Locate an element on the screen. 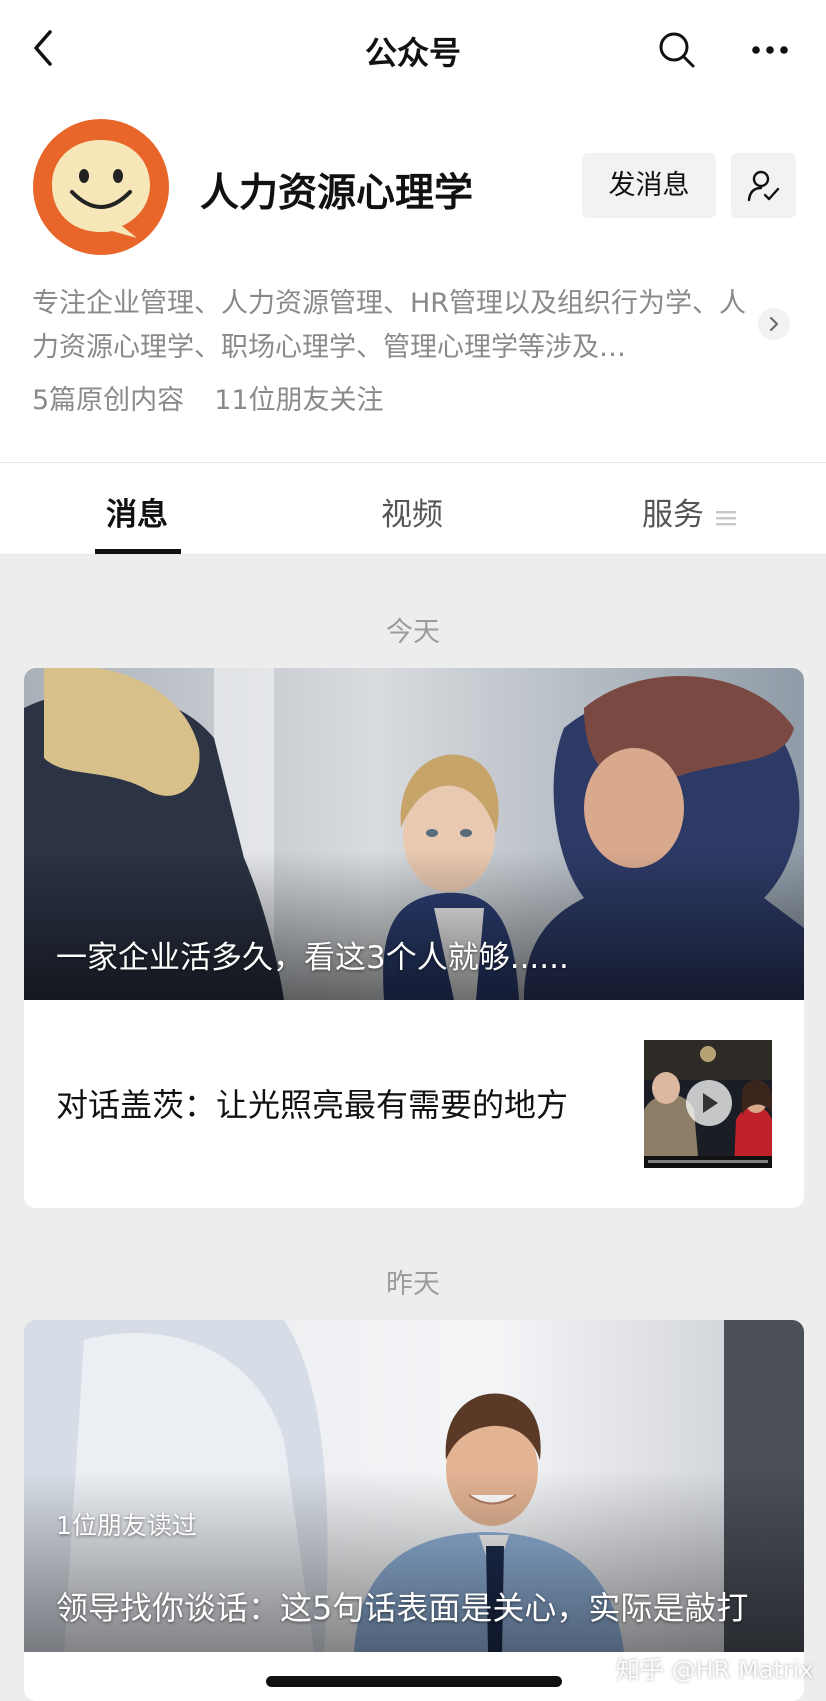 This screenshot has width=826, height=1701. sub-article-title: 对话盖茨：让光照亮最有需要的地方 is located at coordinates (312, 1105).